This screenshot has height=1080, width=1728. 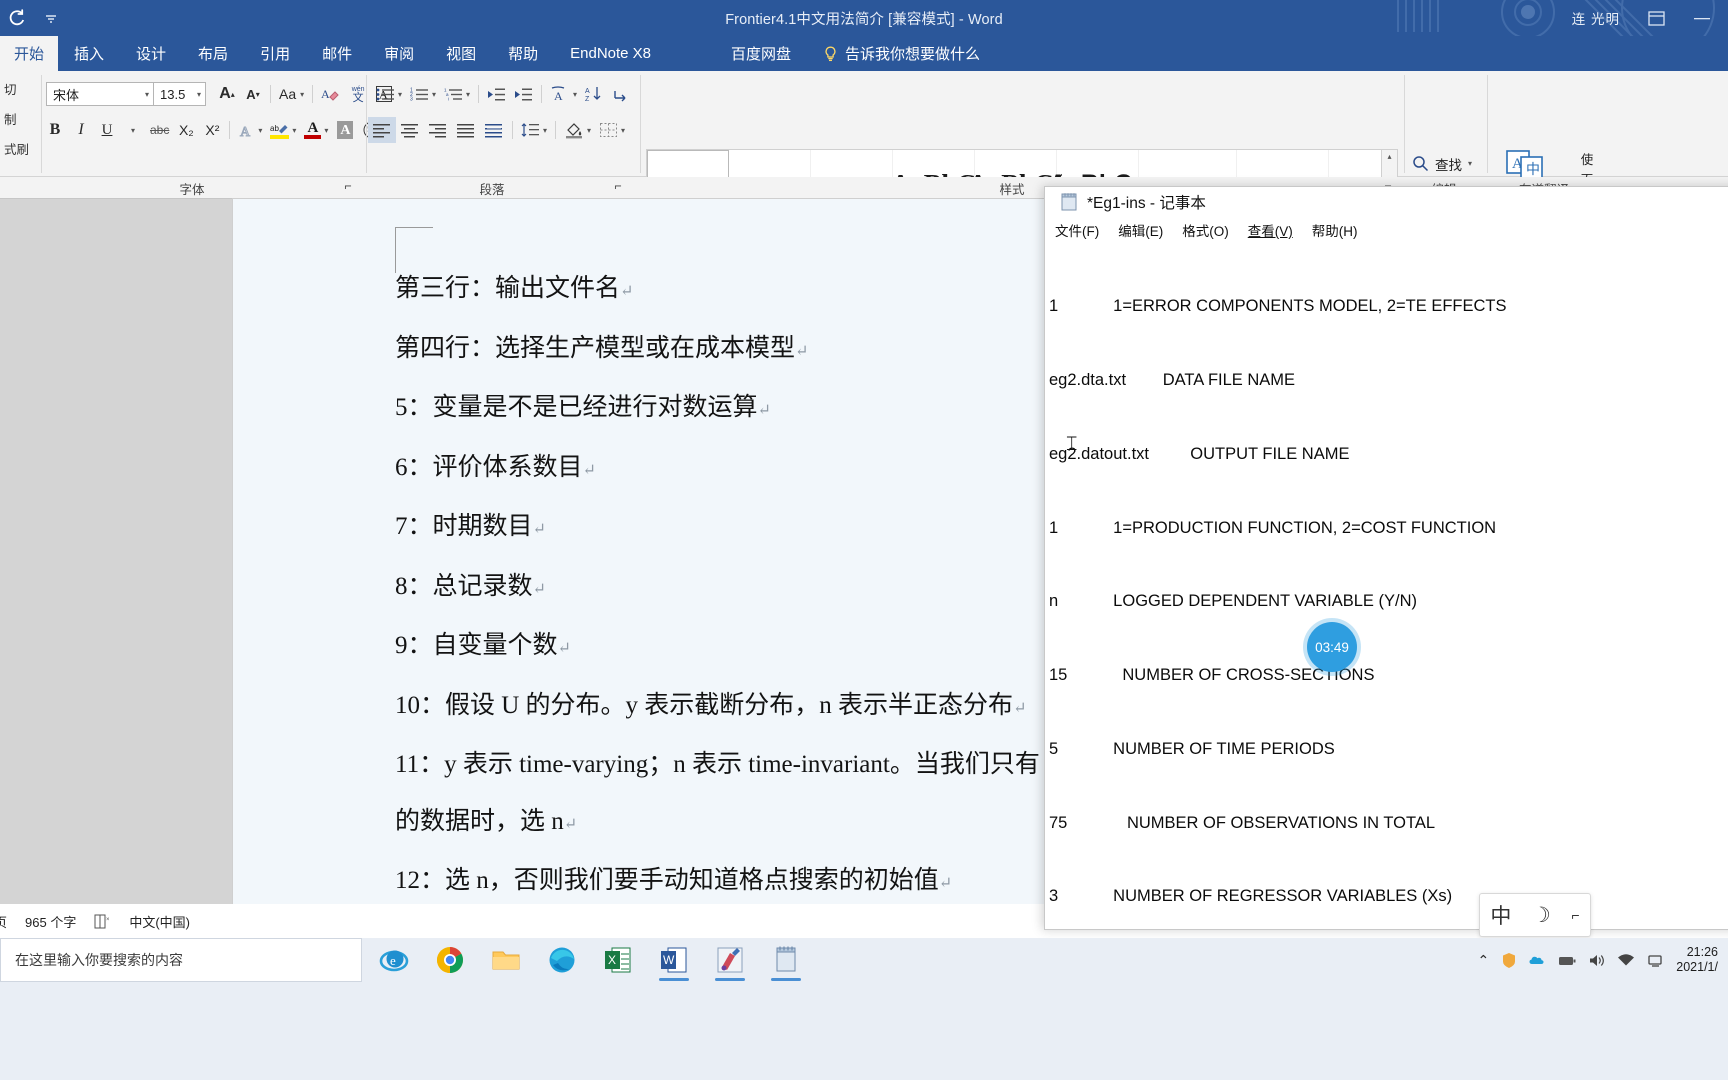 I want to click on network-icon, so click(x=1655, y=960).